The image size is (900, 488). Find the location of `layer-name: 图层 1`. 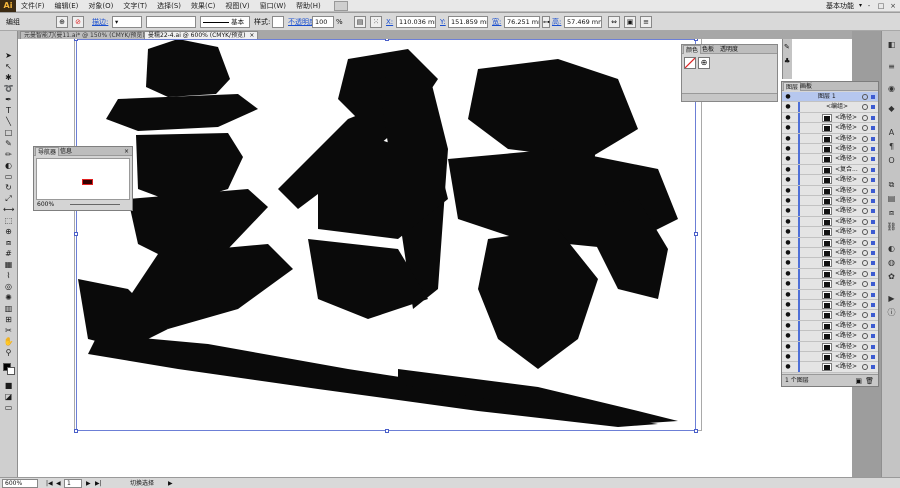

layer-name: 图层 1 is located at coordinates (827, 97).